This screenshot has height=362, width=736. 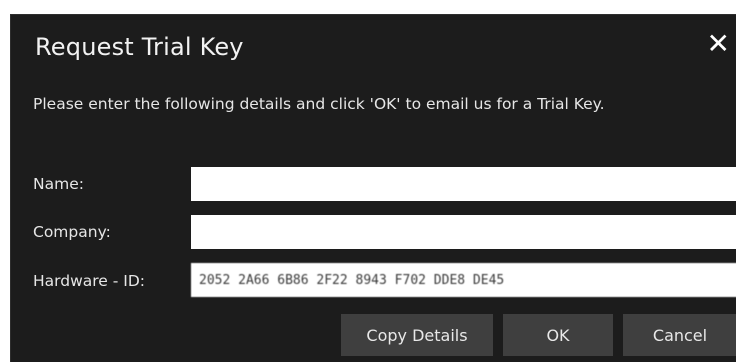 I want to click on ok-button: OK, so click(x=558, y=335).